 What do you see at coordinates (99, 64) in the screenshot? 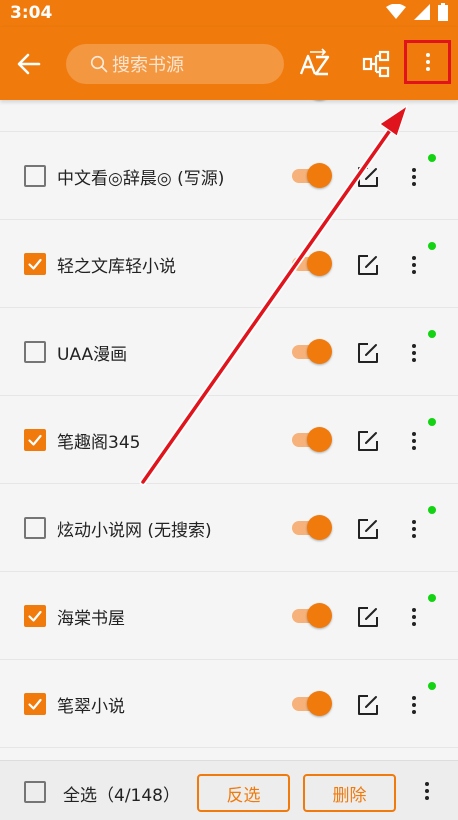
I see `search-icon` at bounding box center [99, 64].